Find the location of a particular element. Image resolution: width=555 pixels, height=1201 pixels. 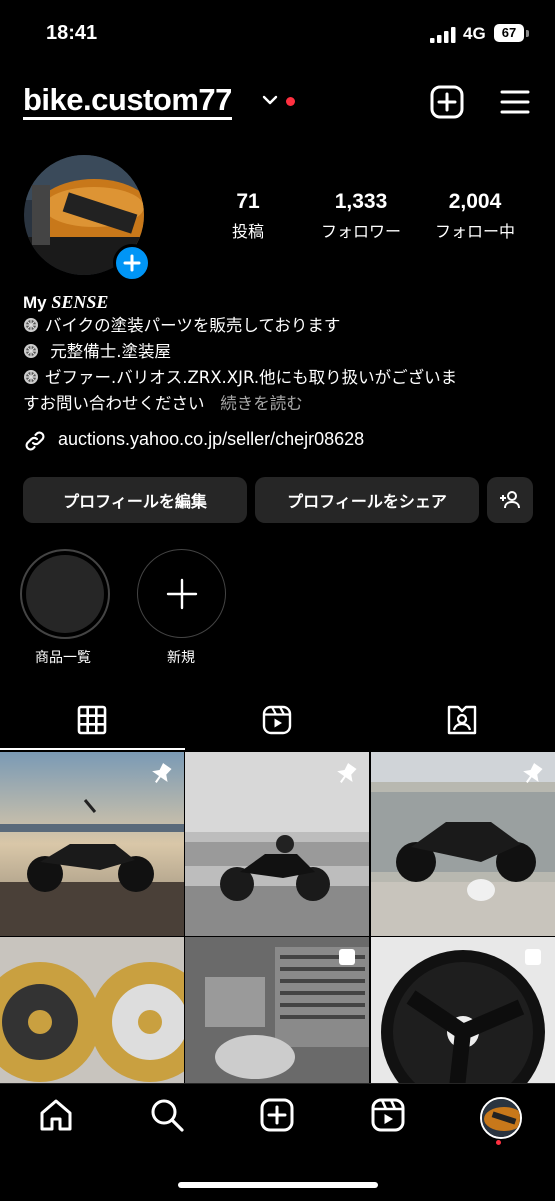

new-highlight-button is located at coordinates (181, 593).